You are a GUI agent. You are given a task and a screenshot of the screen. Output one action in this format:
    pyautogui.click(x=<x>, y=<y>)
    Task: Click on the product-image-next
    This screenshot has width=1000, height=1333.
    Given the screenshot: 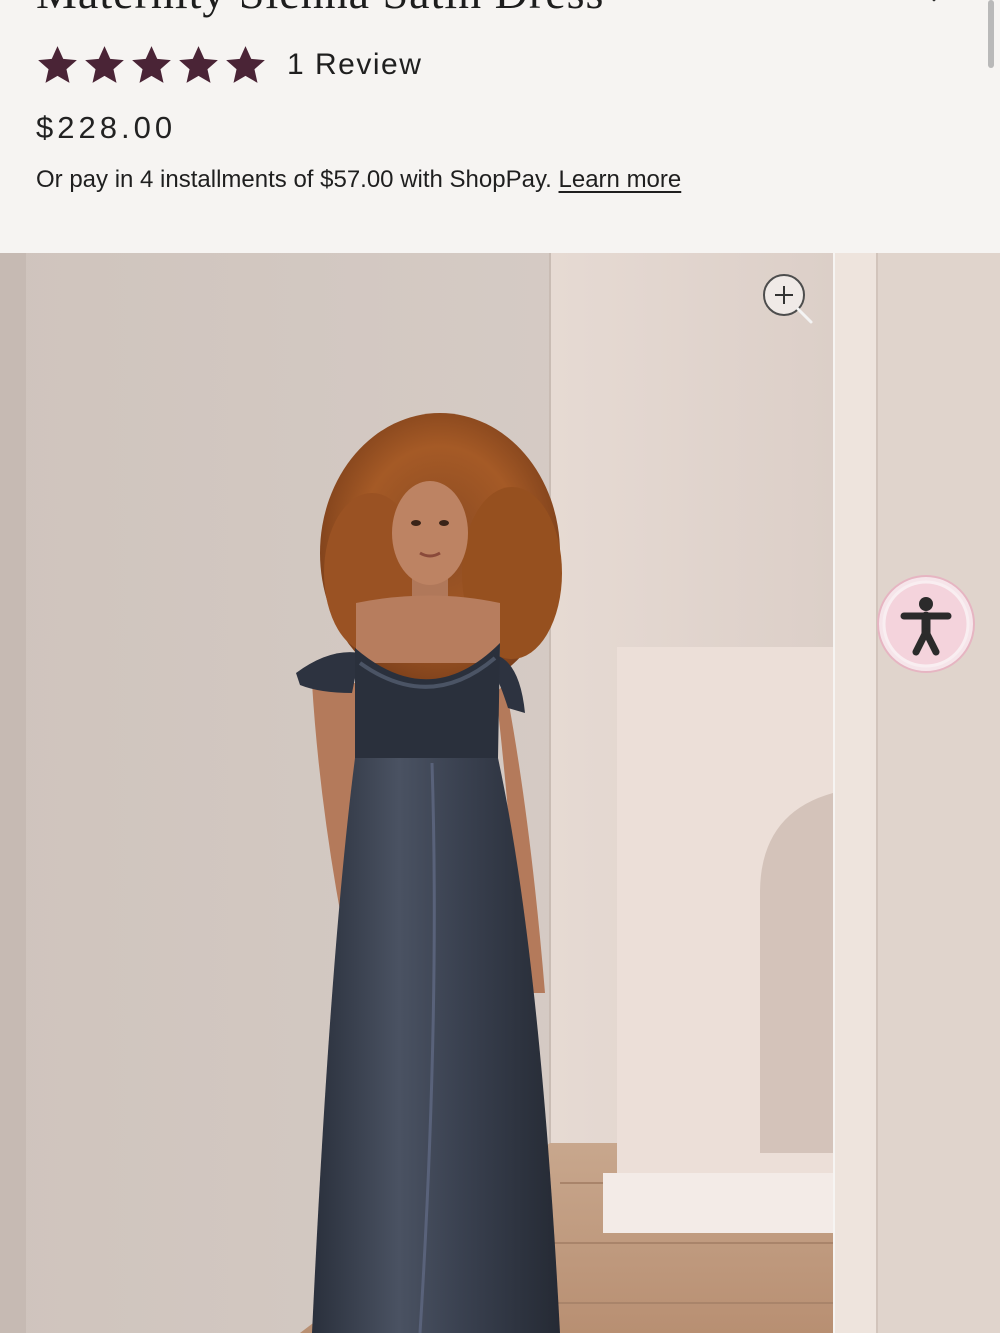 What is the action you would take?
    pyautogui.click(x=917, y=793)
    